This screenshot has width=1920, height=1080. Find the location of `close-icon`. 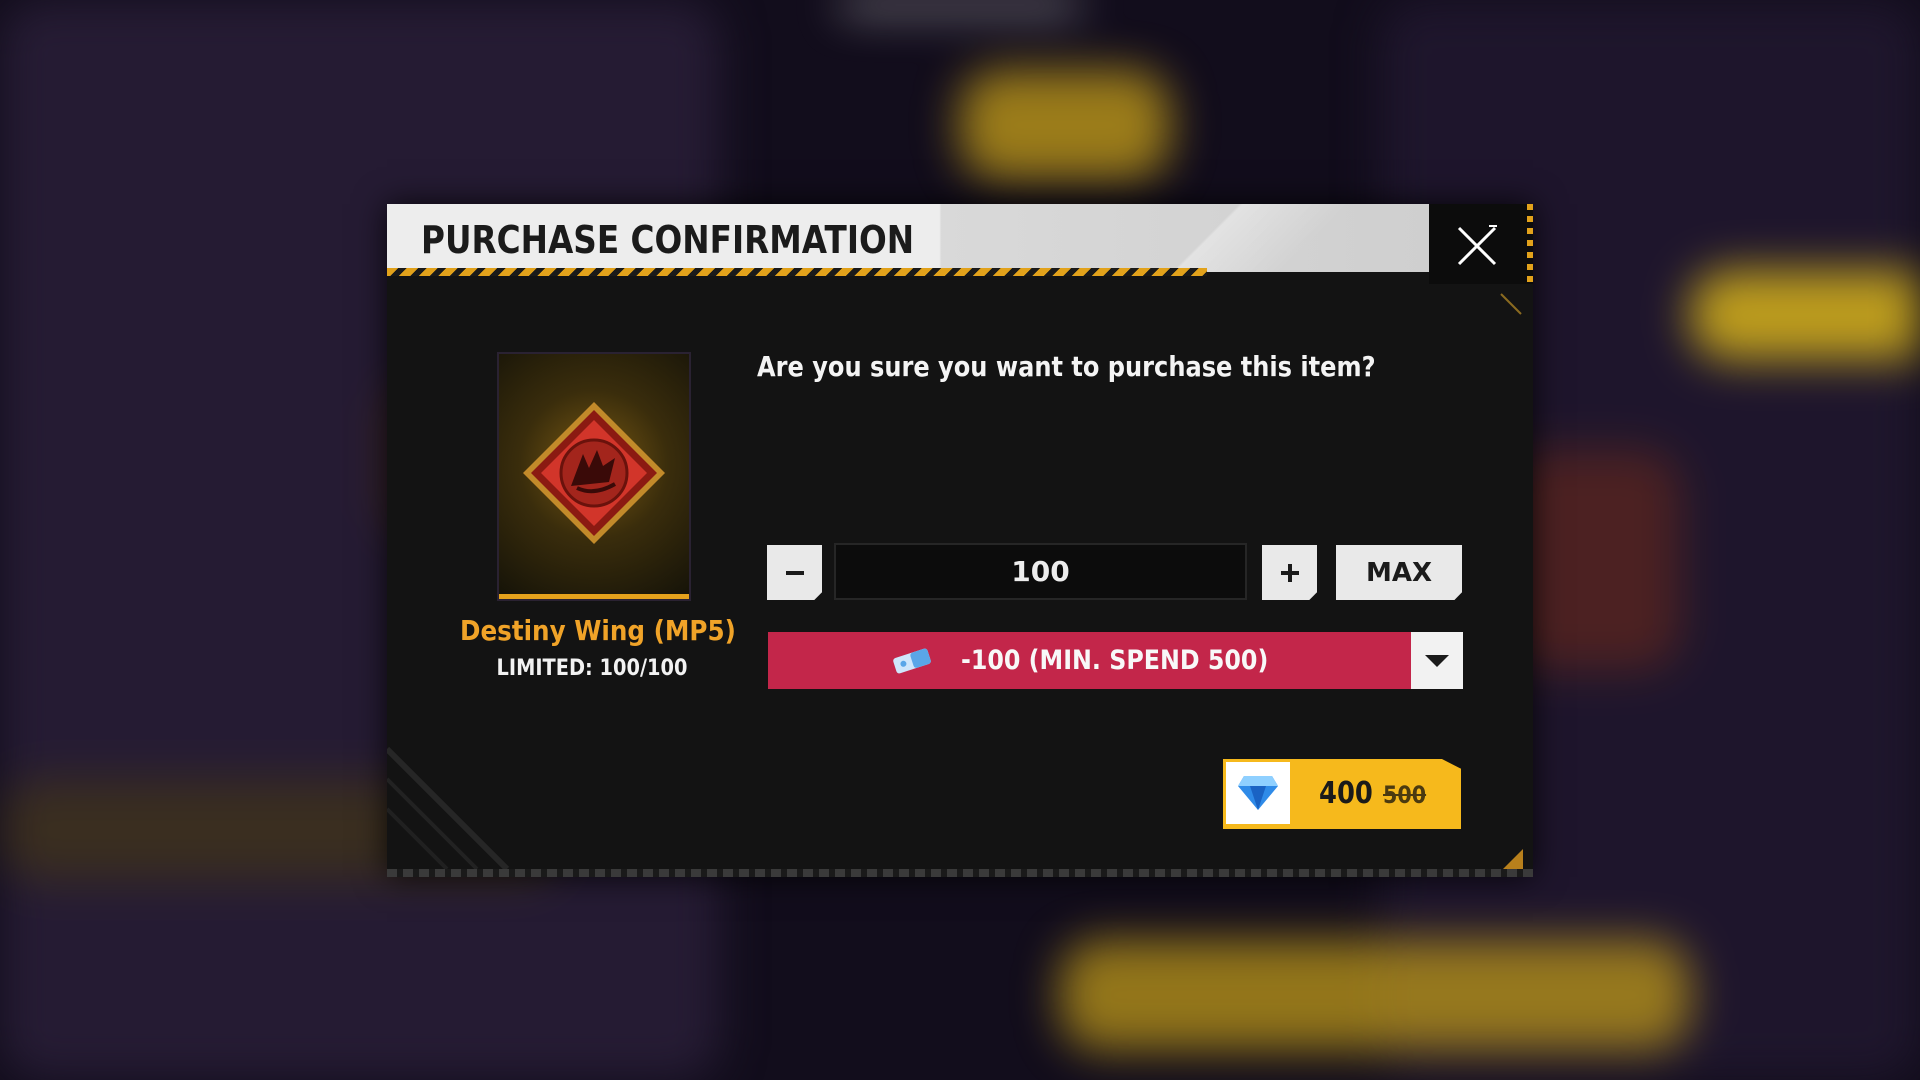

close-icon is located at coordinates (1477, 246).